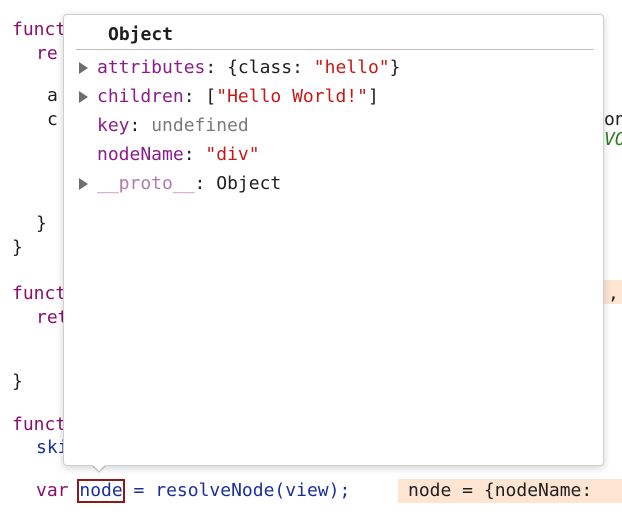 This screenshot has width=622, height=512. Describe the element at coordinates (146, 183) in the screenshot. I see `property-key: __proto__` at that location.